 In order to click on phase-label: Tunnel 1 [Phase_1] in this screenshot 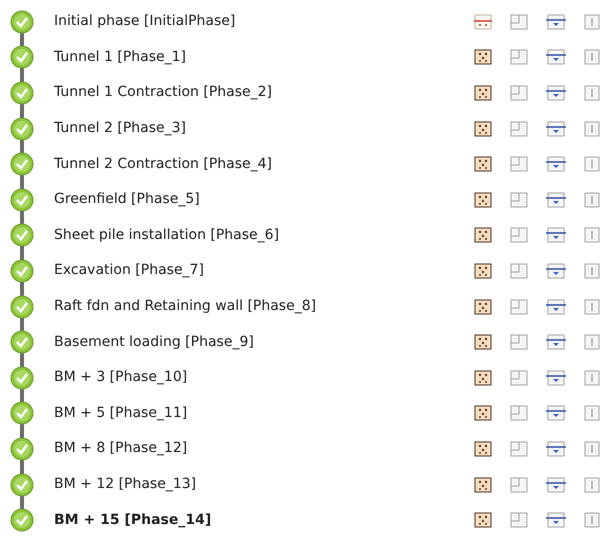, I will do `click(254, 57)`.